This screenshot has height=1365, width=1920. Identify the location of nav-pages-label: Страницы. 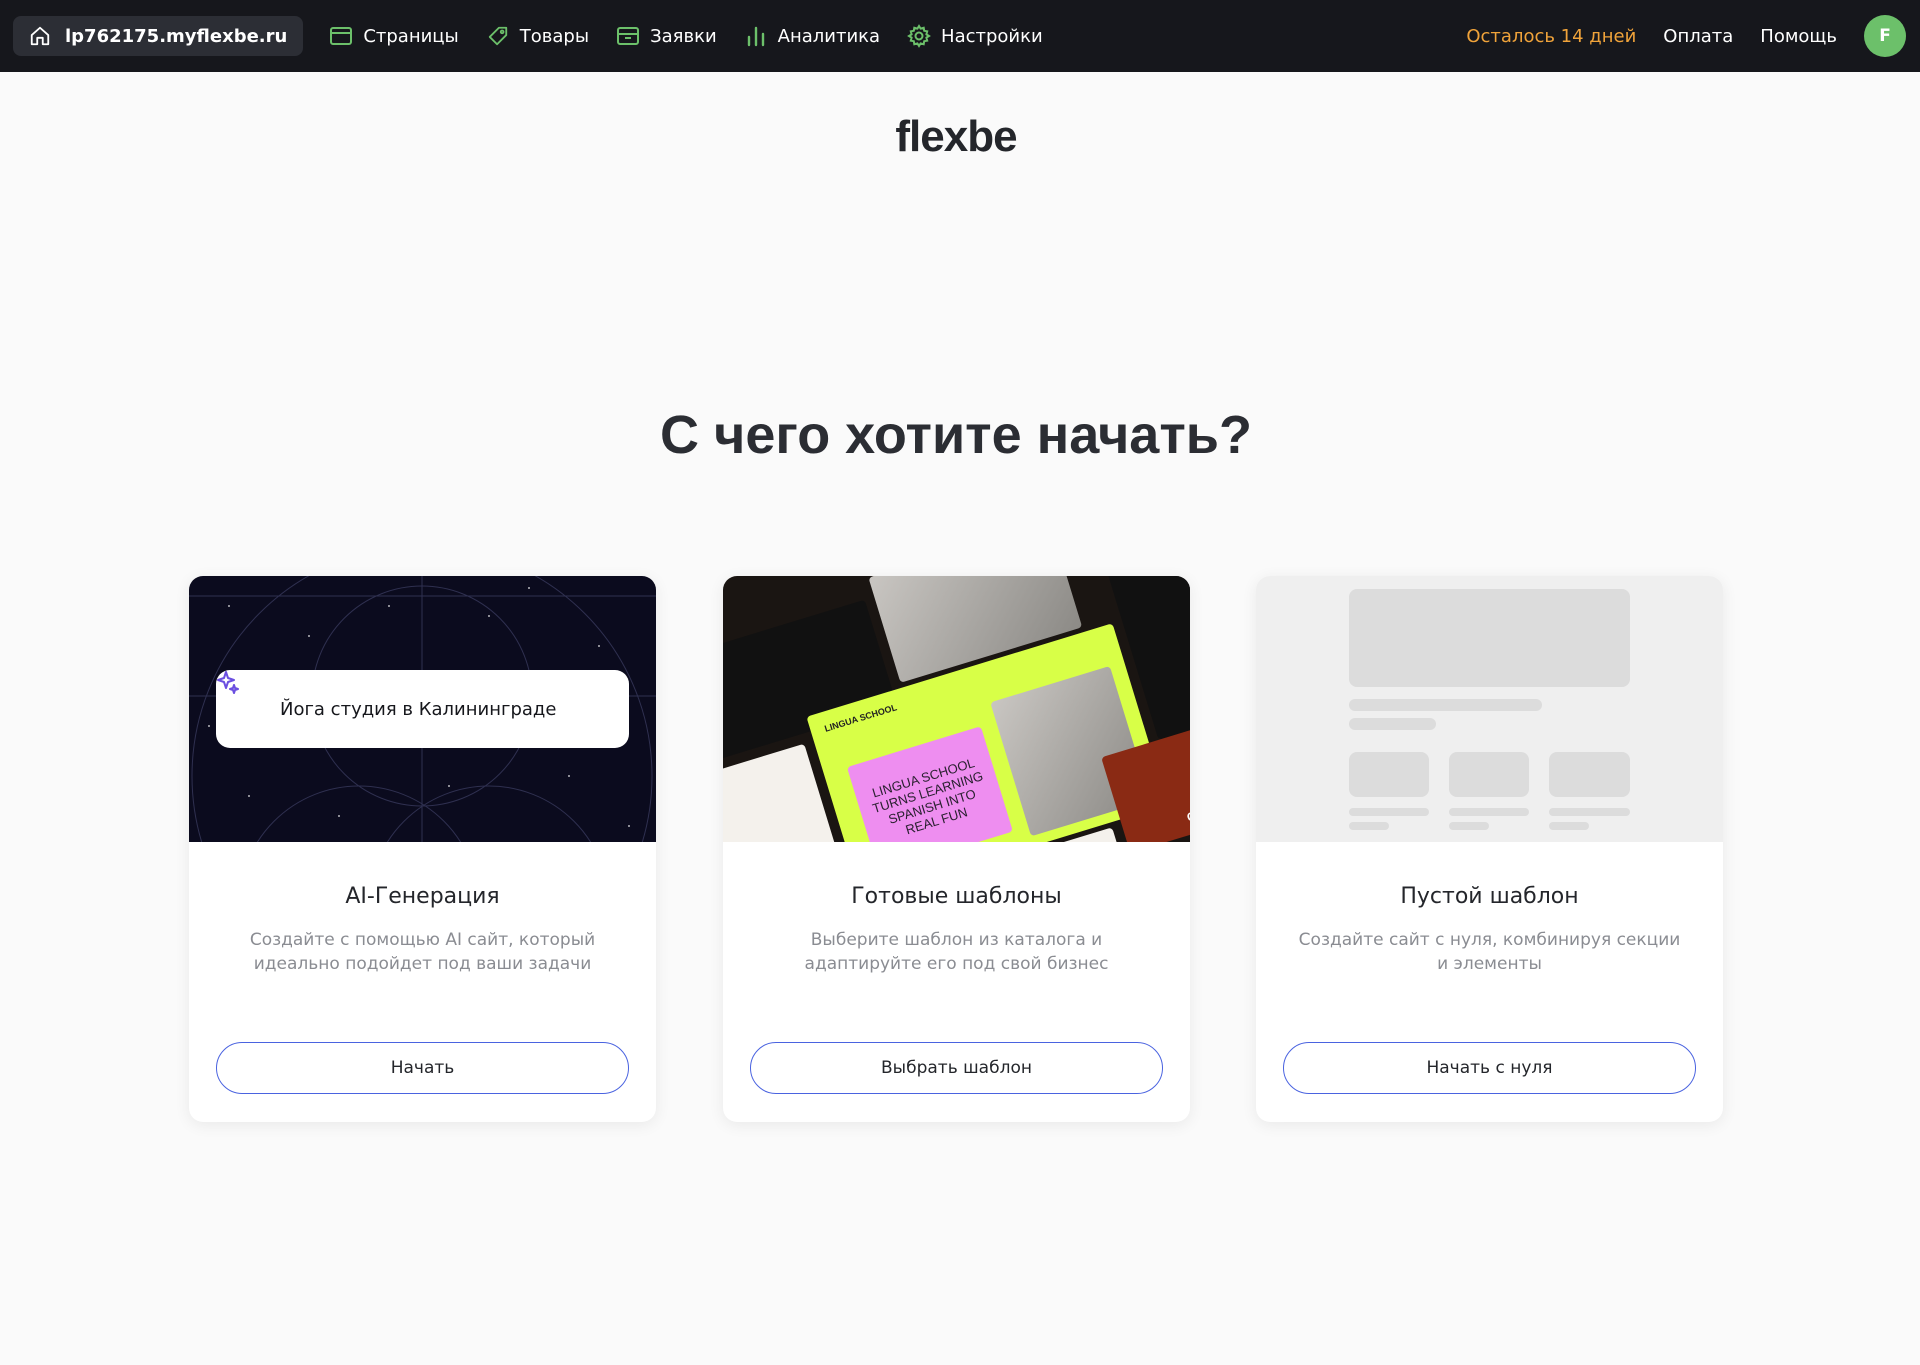
(411, 36).